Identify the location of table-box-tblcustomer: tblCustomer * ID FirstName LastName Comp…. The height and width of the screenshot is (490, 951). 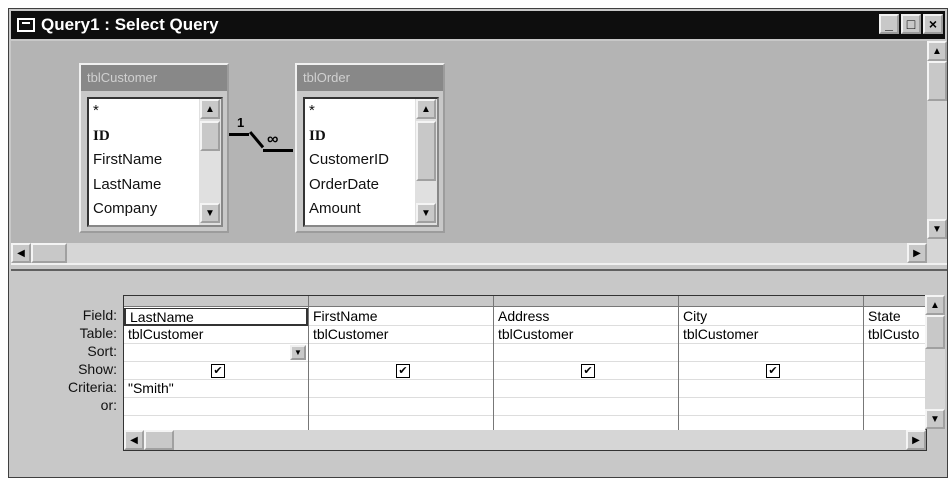
(154, 148).